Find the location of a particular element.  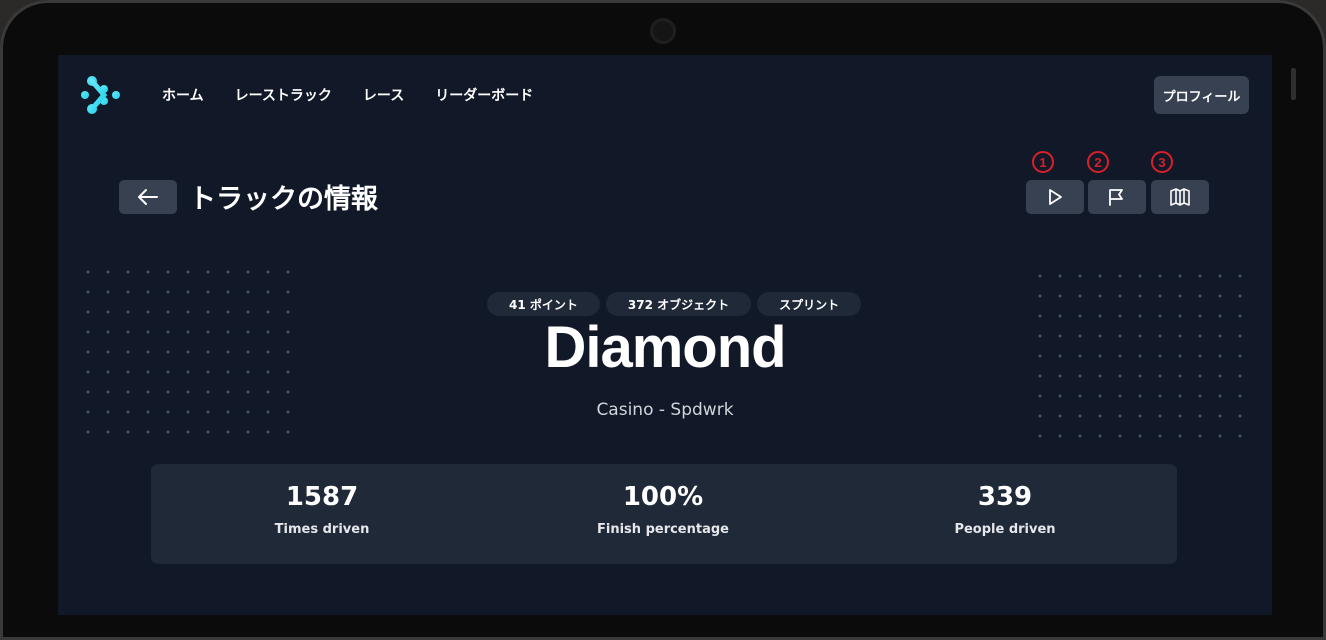

map-button is located at coordinates (1180, 197).